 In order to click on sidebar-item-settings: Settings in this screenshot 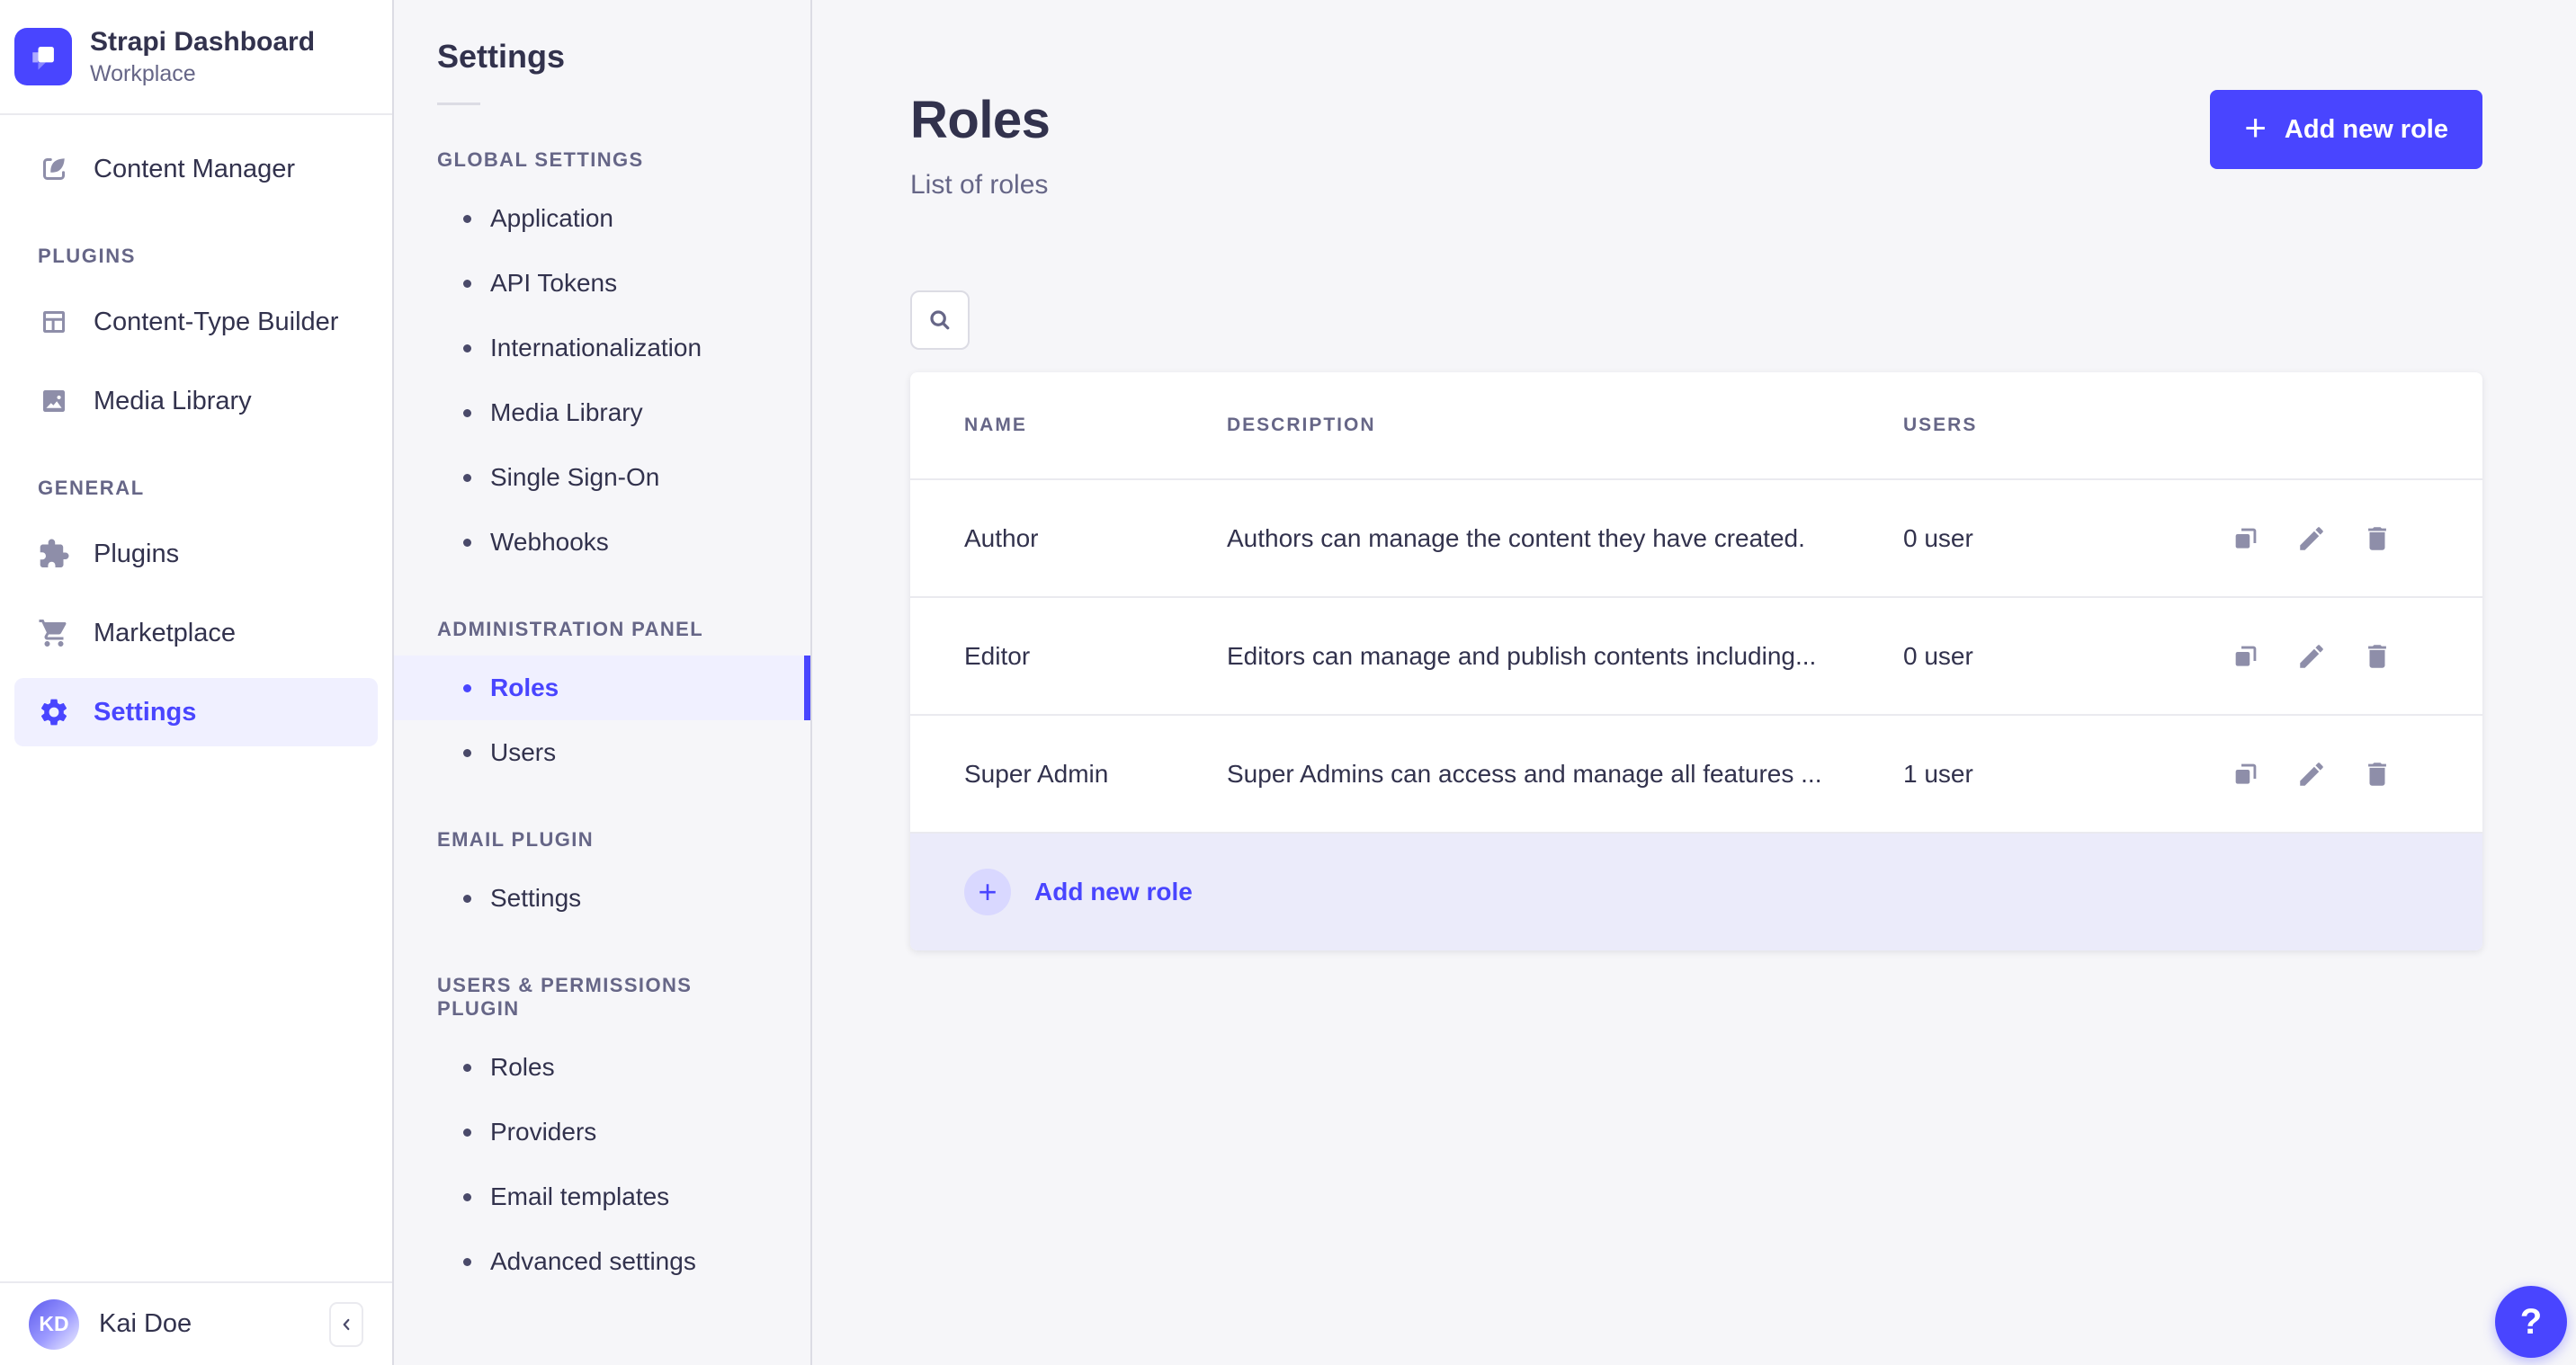, I will do `click(196, 712)`.